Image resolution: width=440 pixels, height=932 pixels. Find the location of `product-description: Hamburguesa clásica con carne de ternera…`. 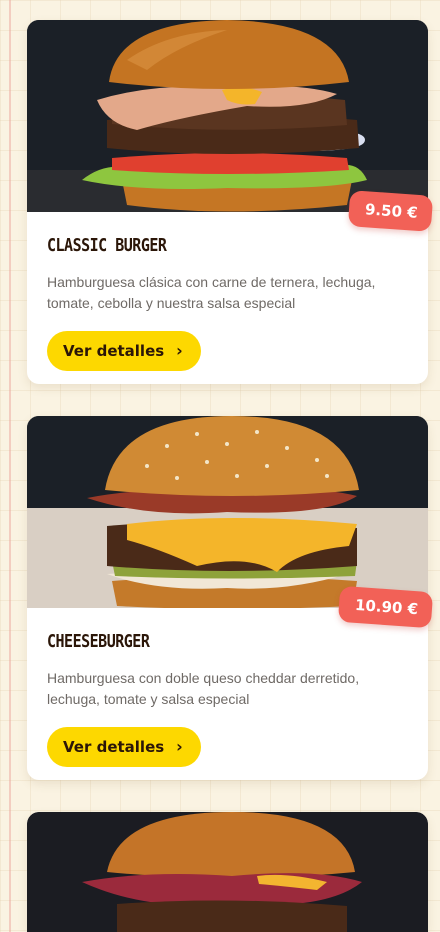

product-description: Hamburguesa clásica con carne de ternera… is located at coordinates (211, 292).